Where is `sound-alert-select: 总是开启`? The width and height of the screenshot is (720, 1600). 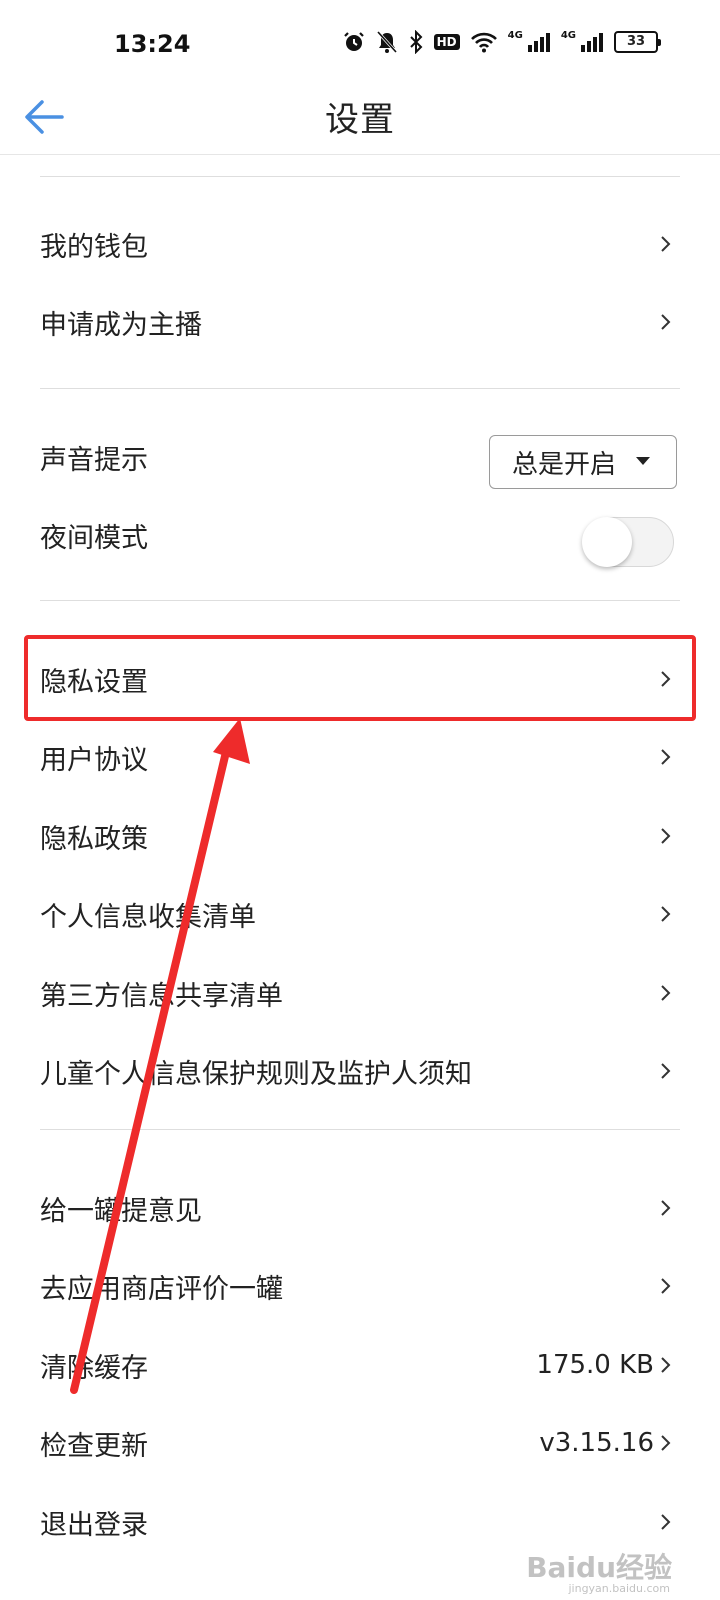 sound-alert-select: 总是开启 is located at coordinates (583, 462).